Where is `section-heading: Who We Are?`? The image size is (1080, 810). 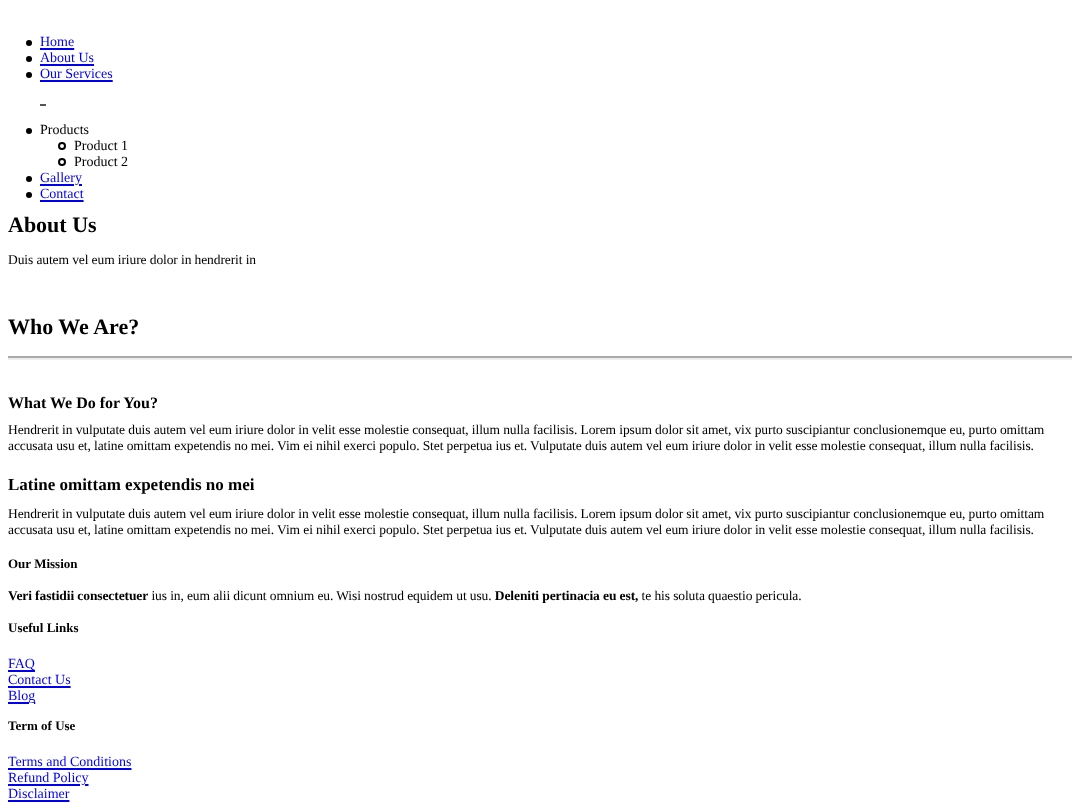
section-heading: Who We Are? is located at coordinates (75, 329).